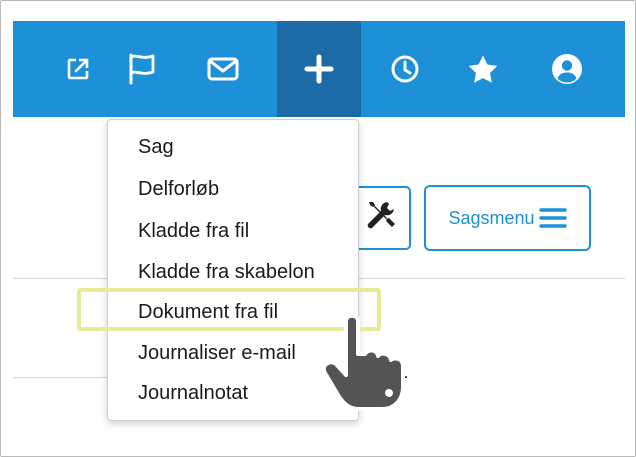  I want to click on menu-item-journaliser-email: Journaliser e-mail, so click(217, 353).